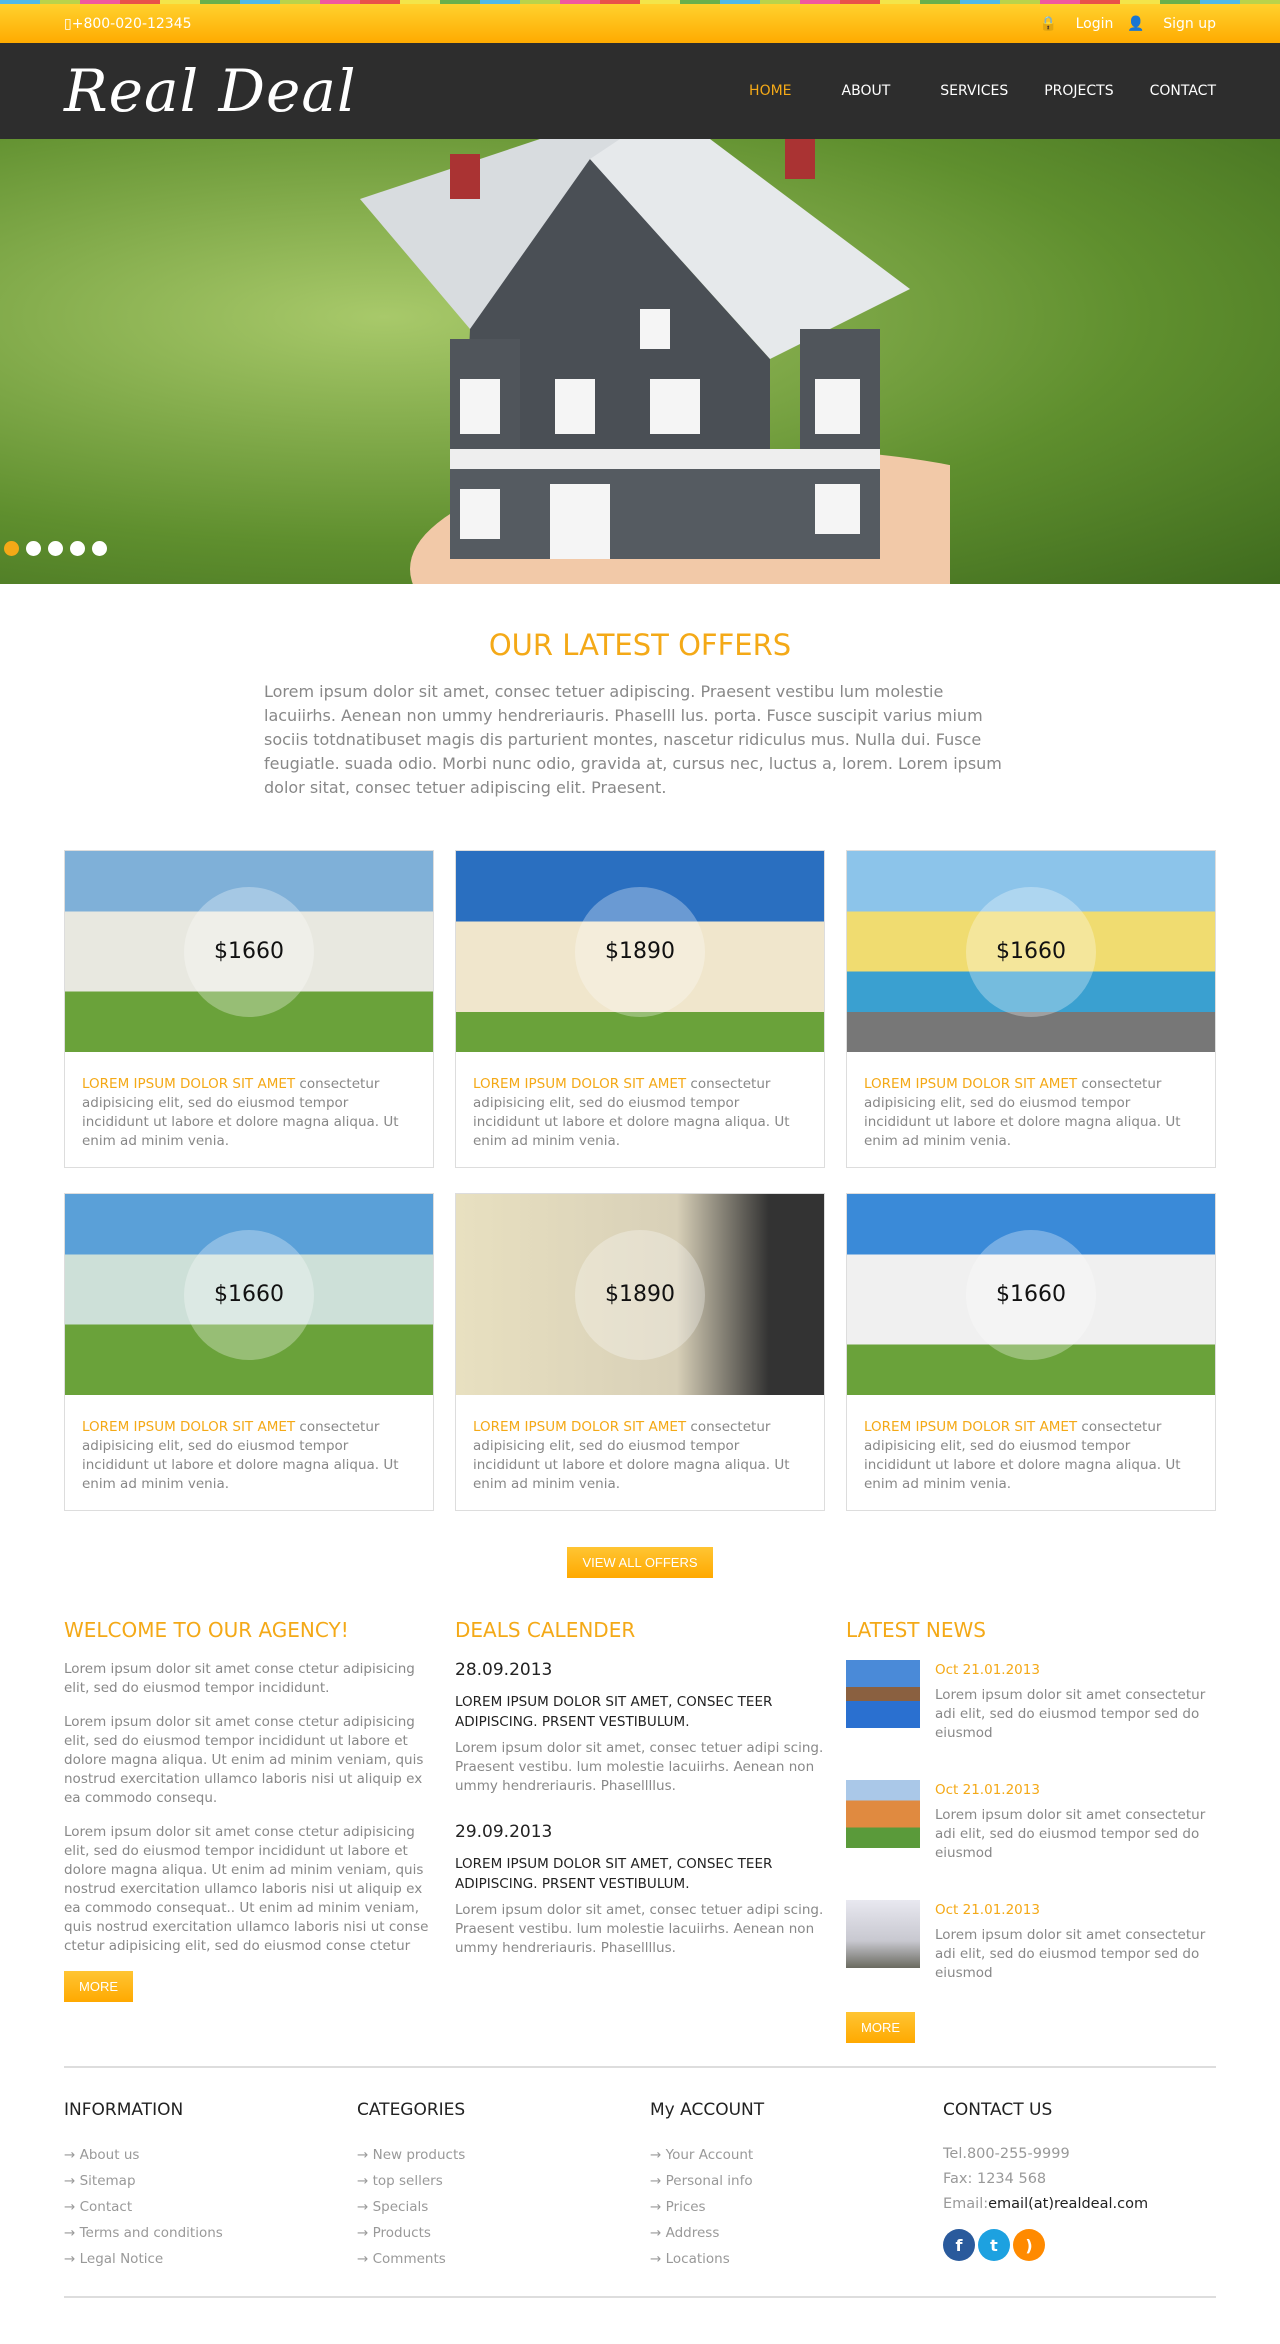 The width and height of the screenshot is (1280, 2344). What do you see at coordinates (796, 2181) in the screenshot?
I see `footer-link: → Personal info` at bounding box center [796, 2181].